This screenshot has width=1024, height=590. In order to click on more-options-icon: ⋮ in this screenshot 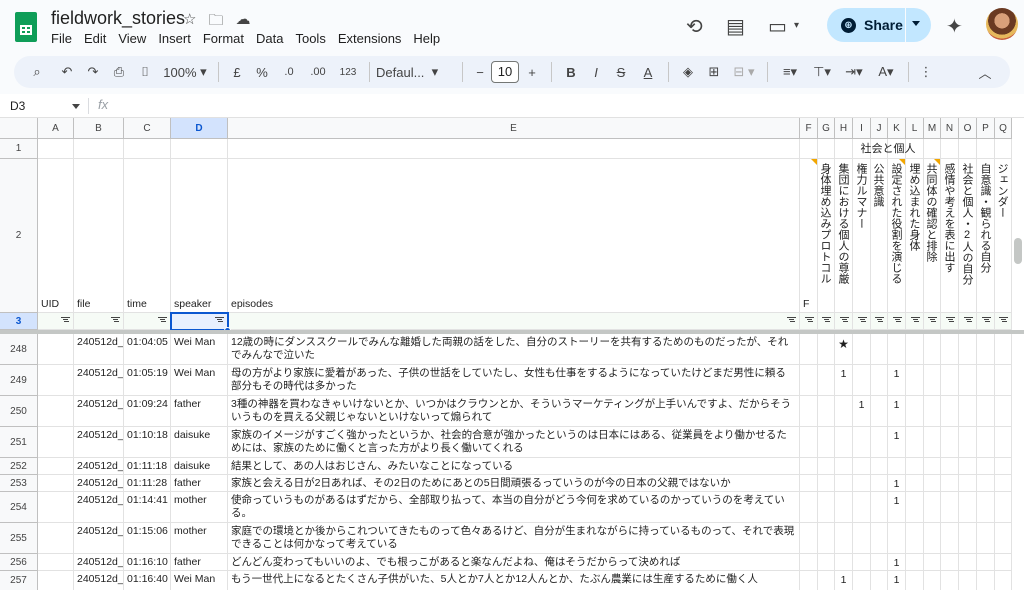, I will do `click(926, 72)`.